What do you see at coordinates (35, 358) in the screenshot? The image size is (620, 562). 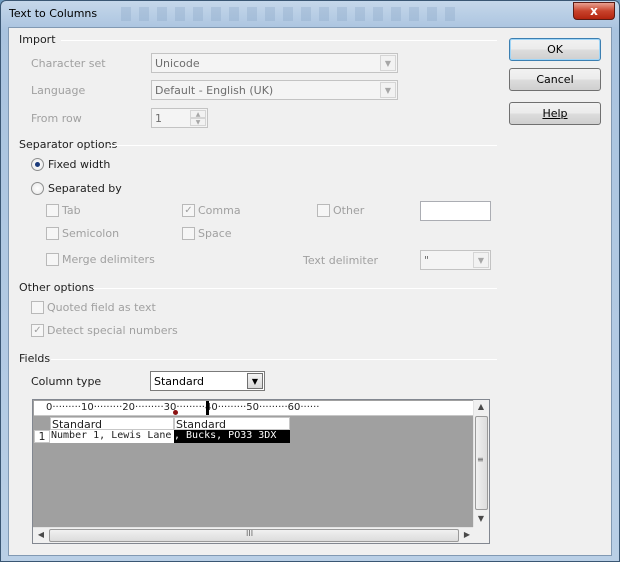 I see `fields-heading: Fields` at bounding box center [35, 358].